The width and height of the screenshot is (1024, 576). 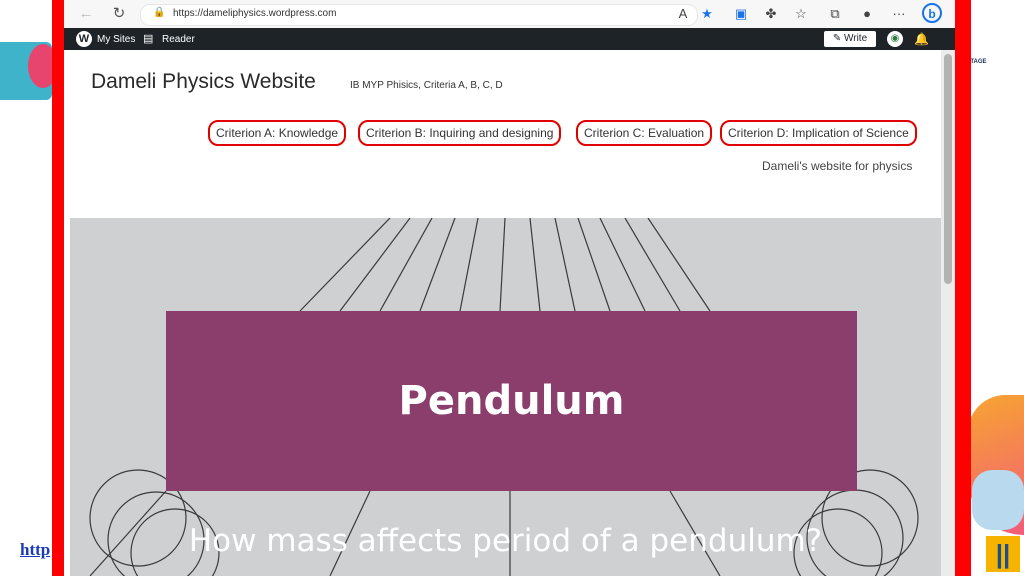 What do you see at coordinates (644, 133) in the screenshot?
I see `menu-item-criterion-c: Criterion C: Evaluation` at bounding box center [644, 133].